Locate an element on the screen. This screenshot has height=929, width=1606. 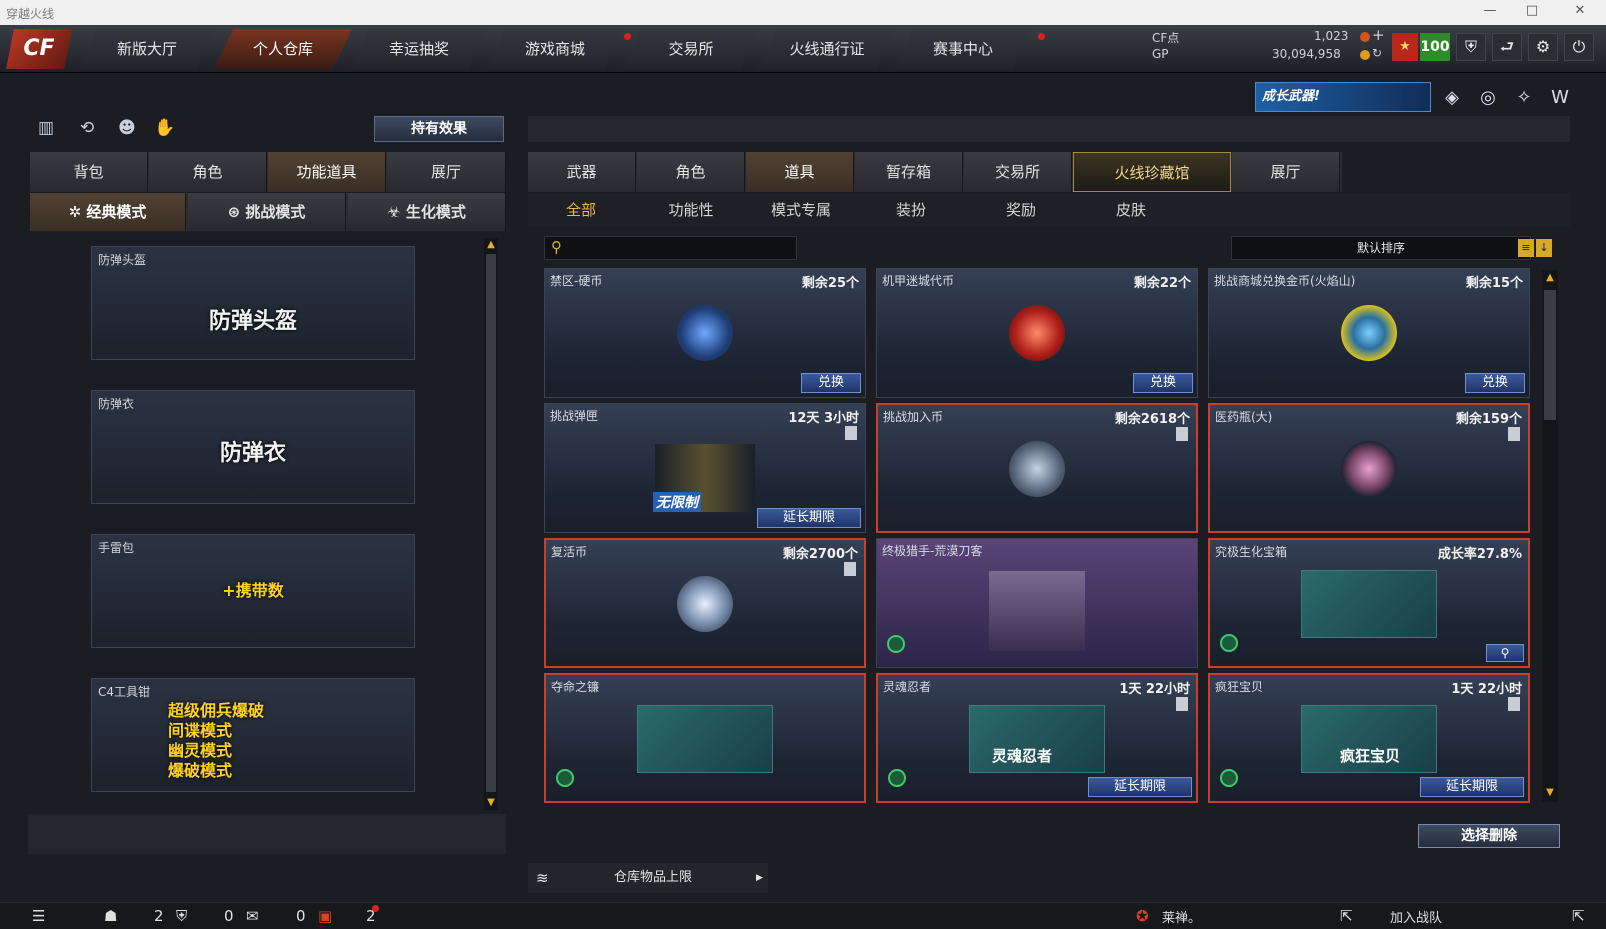
tab-functional-items: 功能道具 is located at coordinates (327, 172).